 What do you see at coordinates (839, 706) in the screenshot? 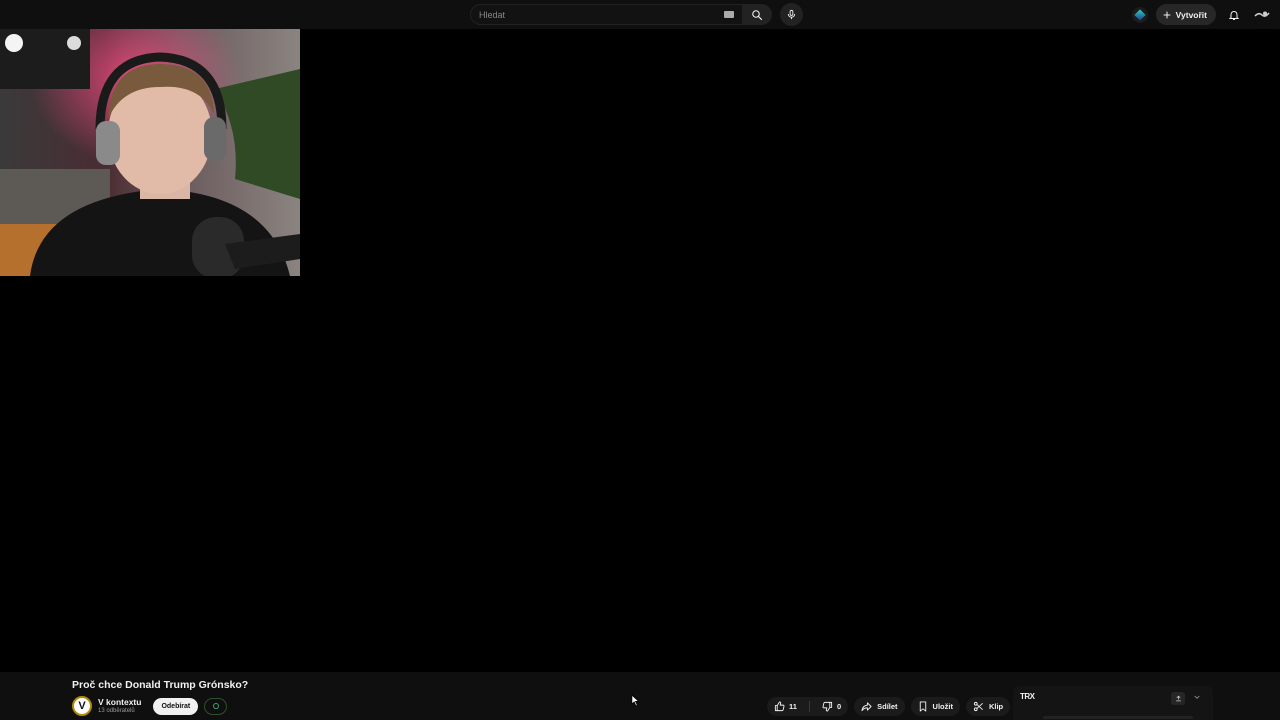
I see `dislike-count: 0` at bounding box center [839, 706].